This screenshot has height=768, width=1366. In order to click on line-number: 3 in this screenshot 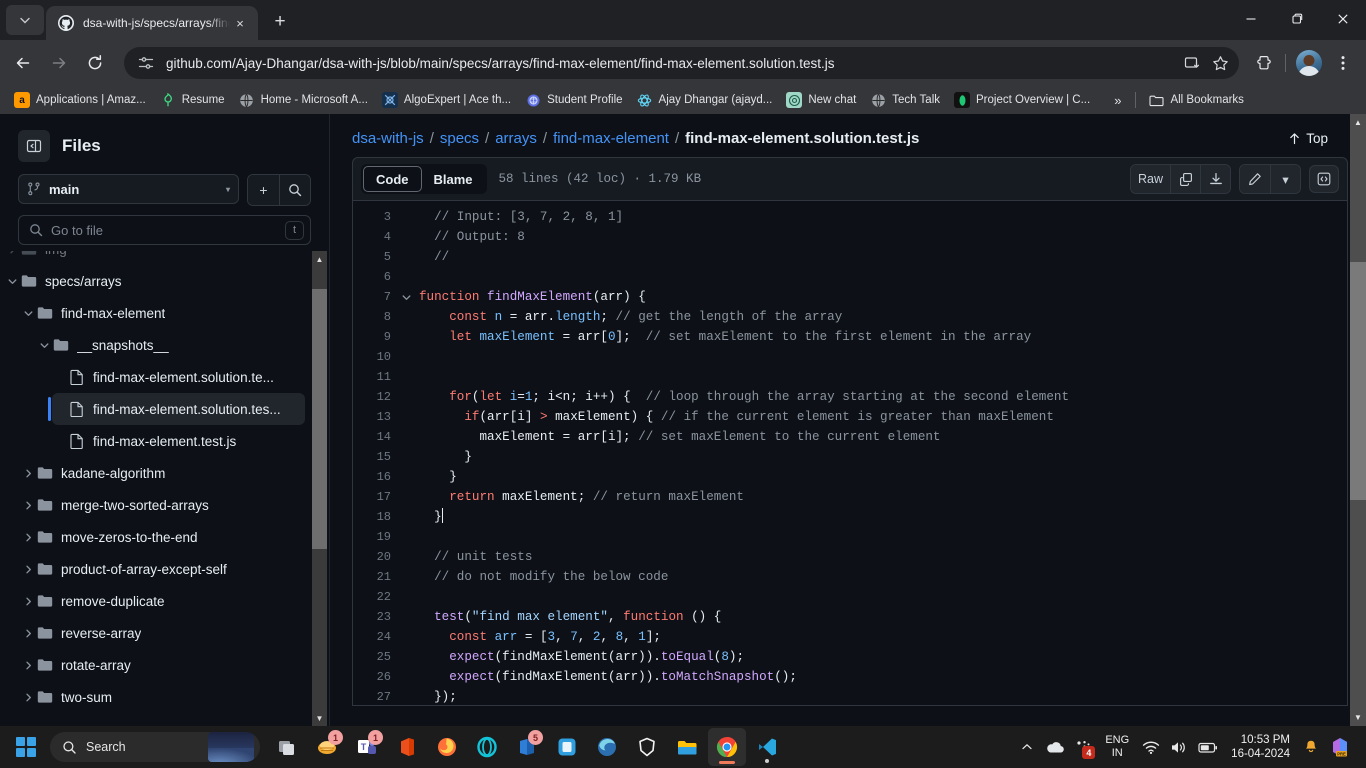, I will do `click(375, 217)`.